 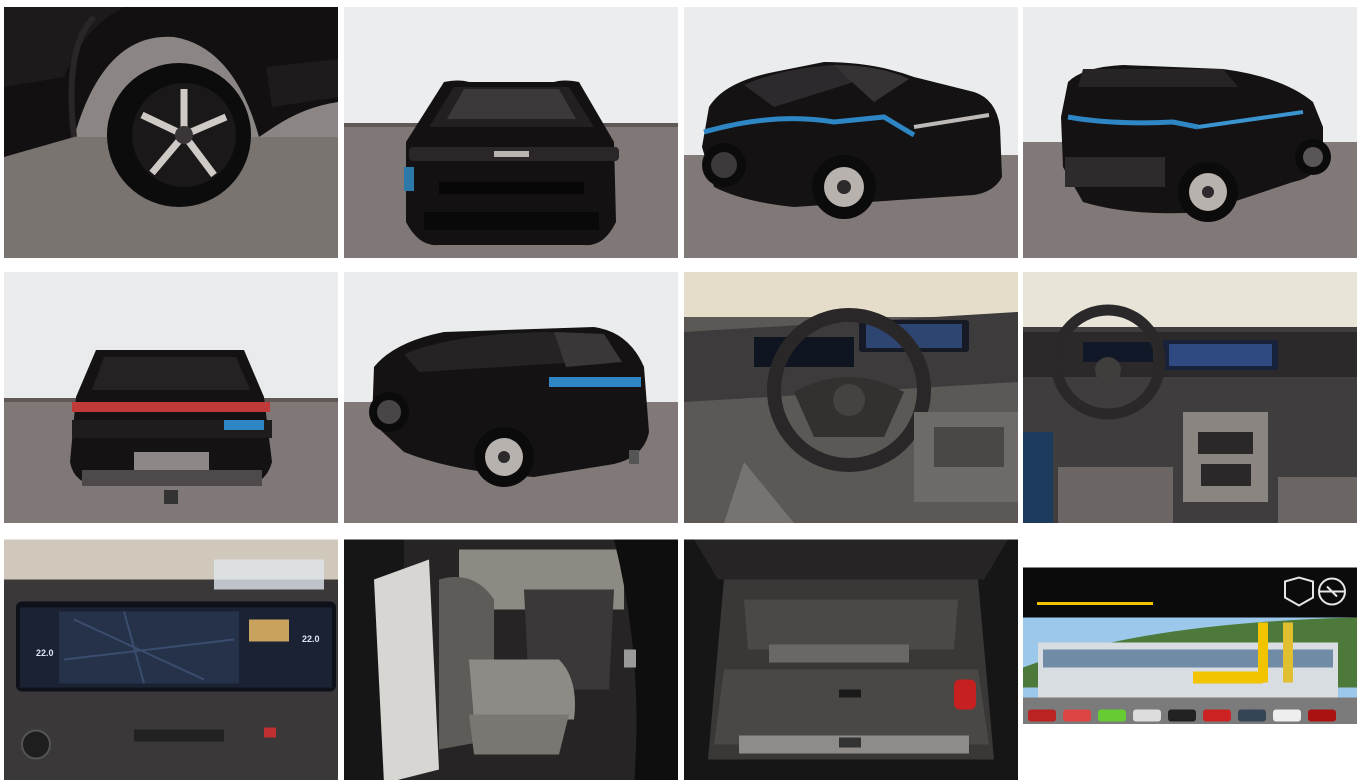 I want to click on temp-right-readout: 22.0, so click(x=311, y=639).